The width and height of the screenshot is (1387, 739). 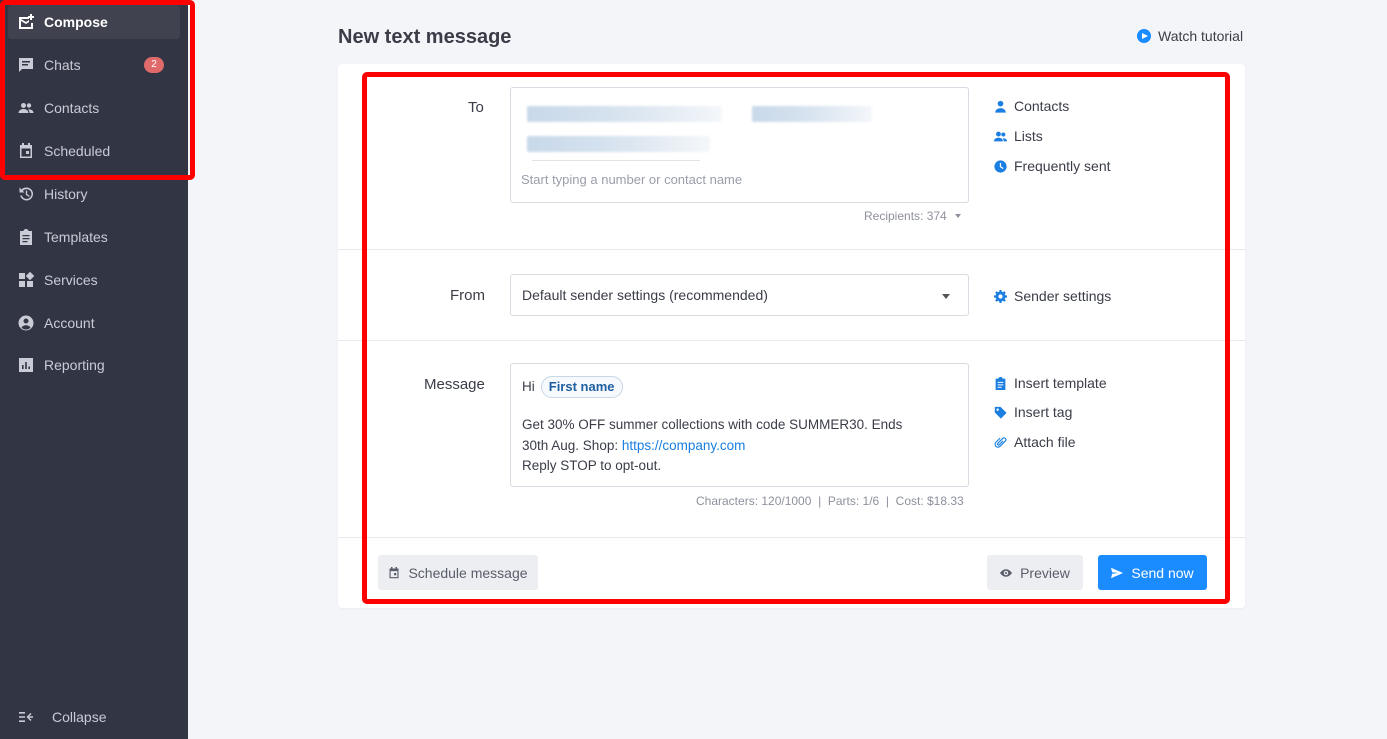 I want to click on sidebar-item-label: Account, so click(x=69, y=323).